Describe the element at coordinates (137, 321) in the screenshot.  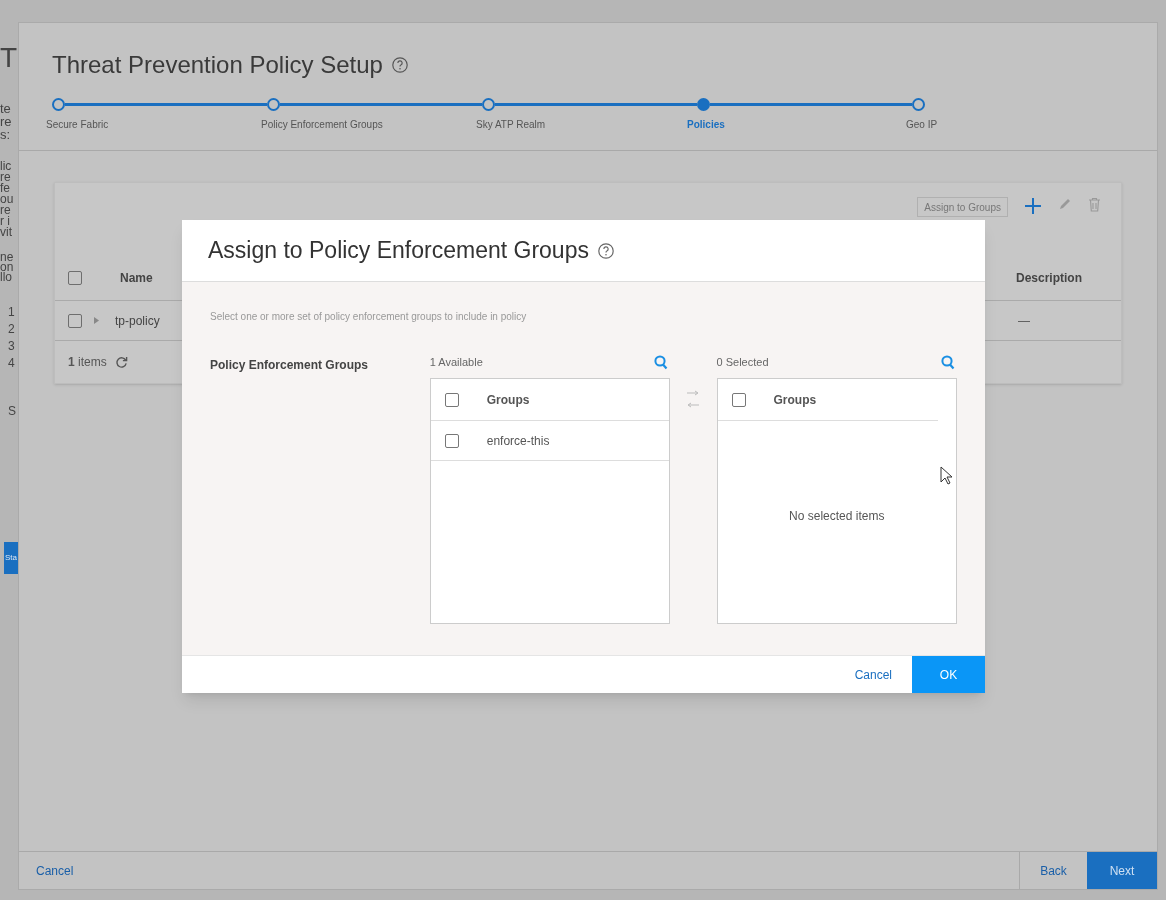
I see `table-cell-text: tp-policy` at that location.